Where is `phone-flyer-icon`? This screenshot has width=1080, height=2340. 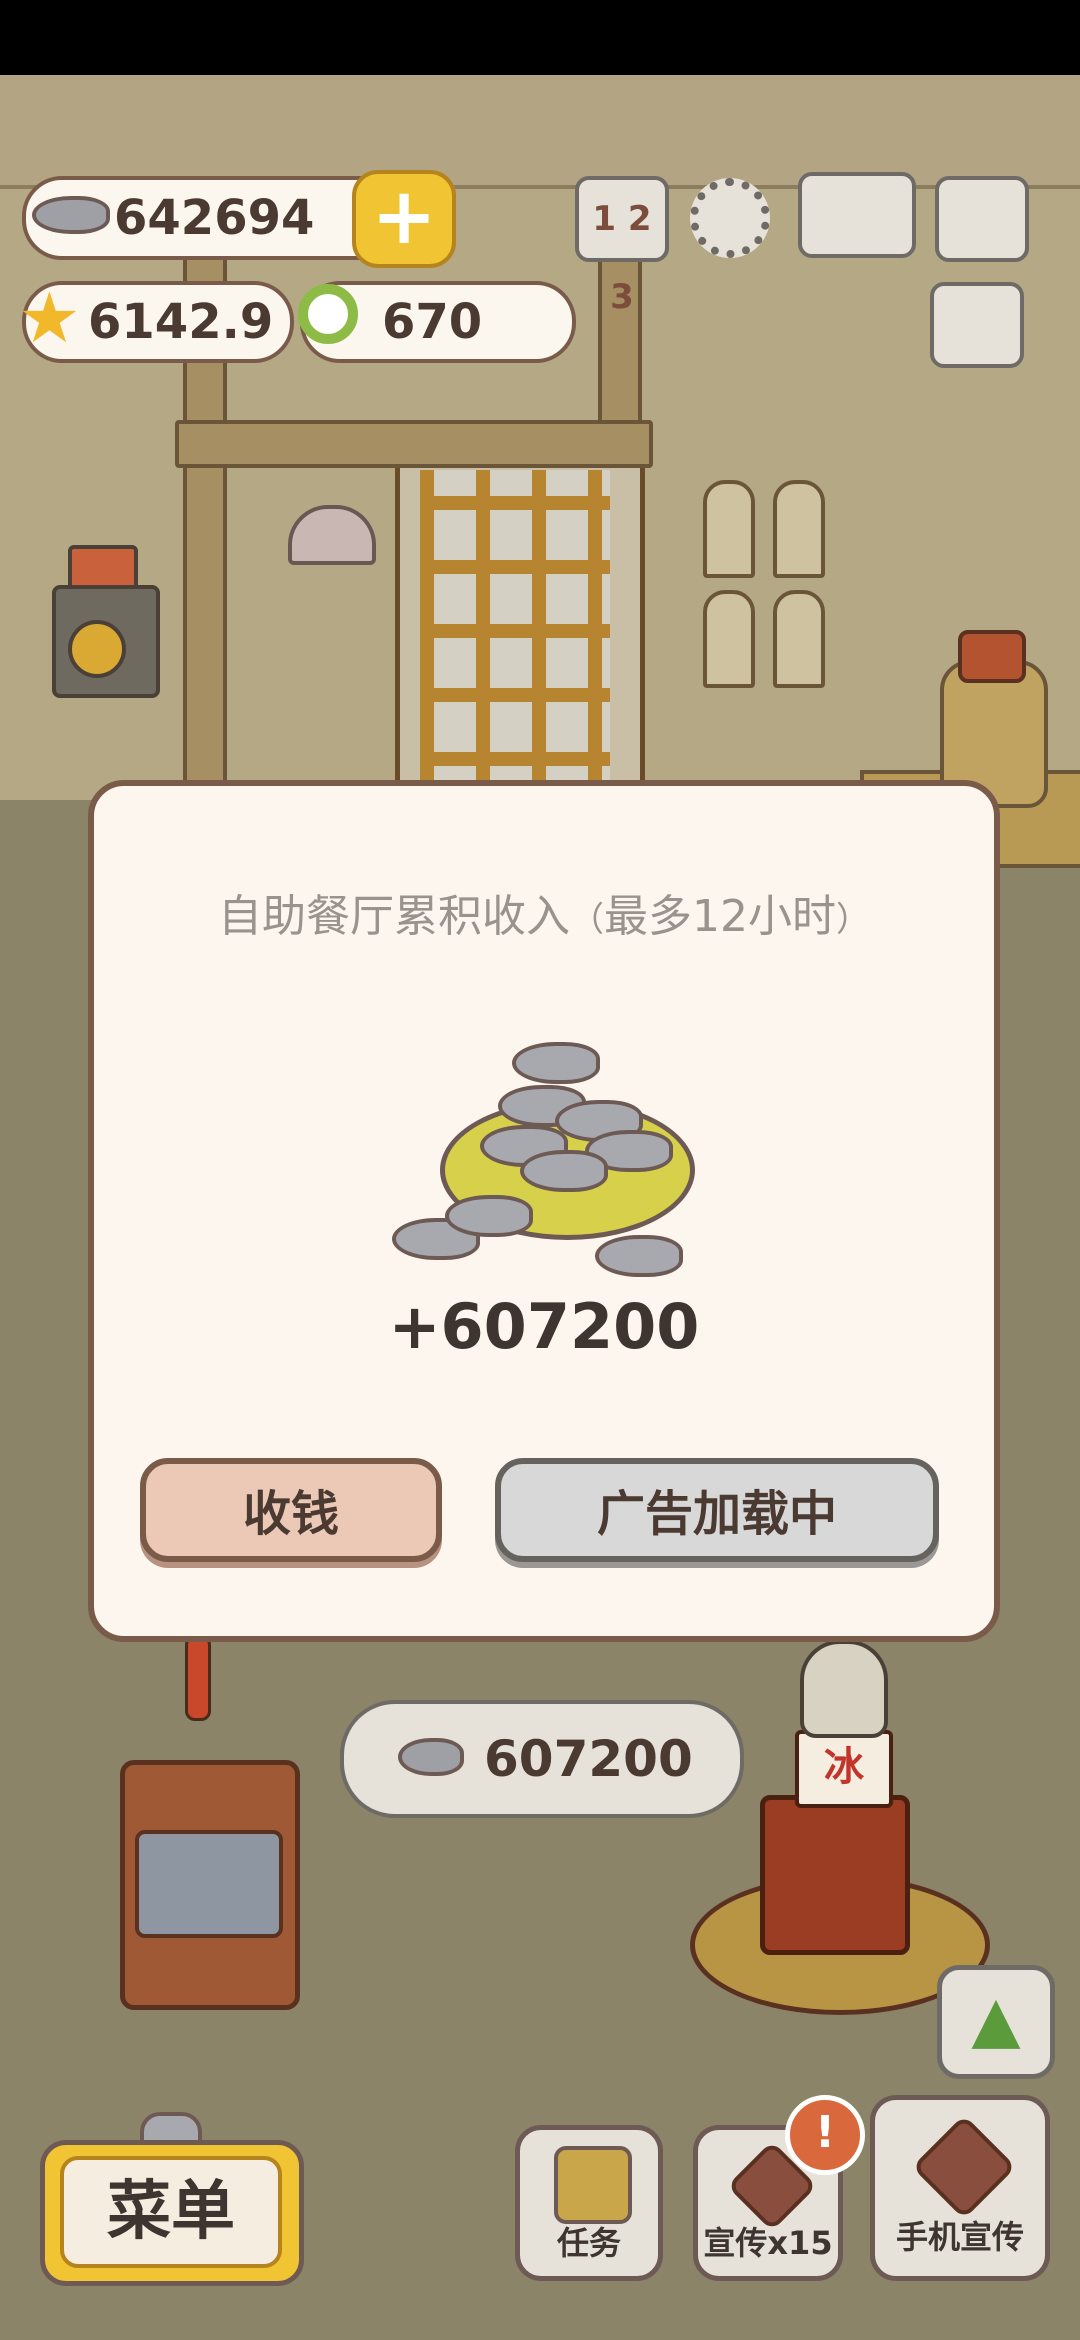 phone-flyer-icon is located at coordinates (964, 2167).